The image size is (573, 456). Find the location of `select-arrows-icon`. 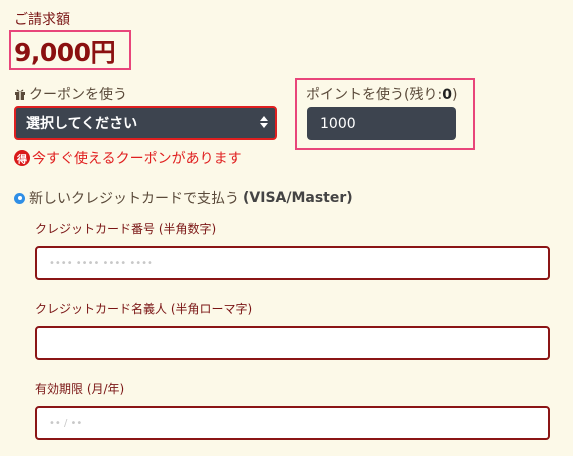

select-arrows-icon is located at coordinates (264, 122).